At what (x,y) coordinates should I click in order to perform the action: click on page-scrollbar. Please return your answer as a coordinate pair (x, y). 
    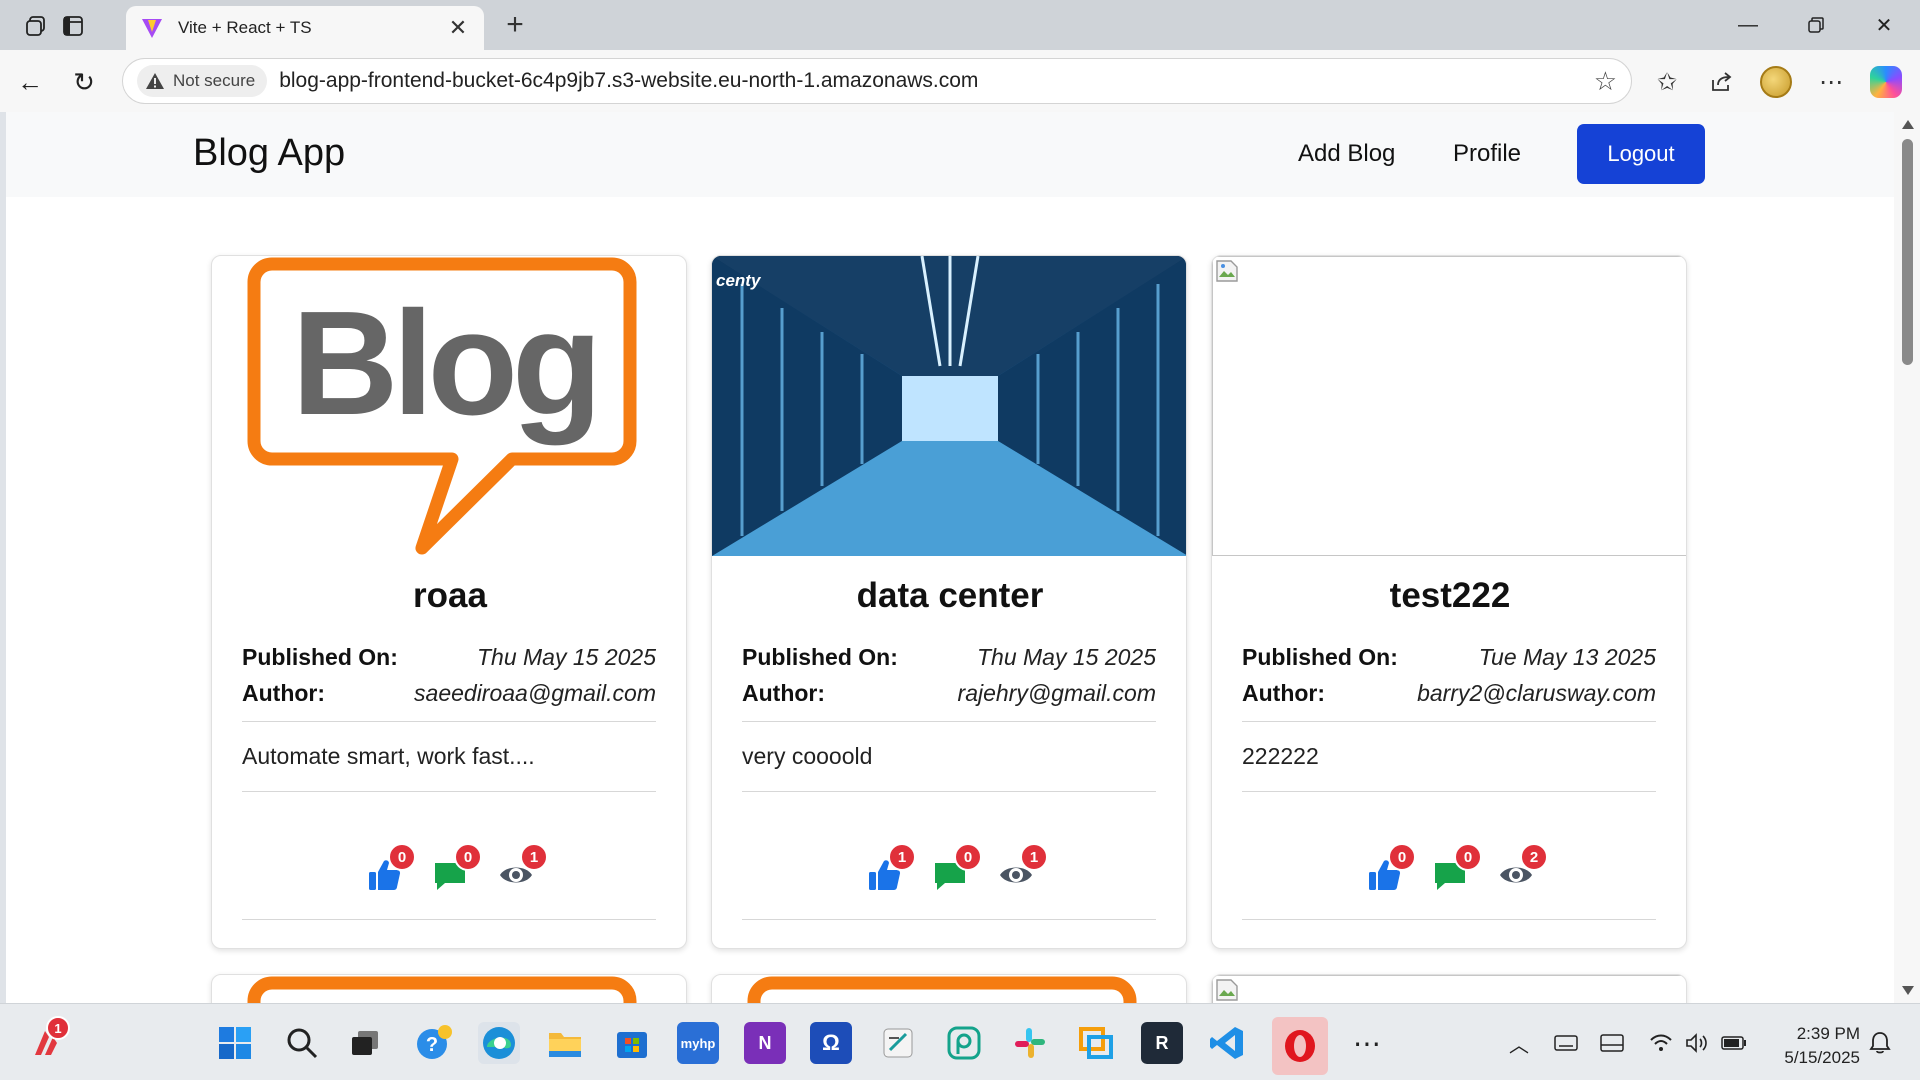
    Looking at the image, I should click on (1907, 557).